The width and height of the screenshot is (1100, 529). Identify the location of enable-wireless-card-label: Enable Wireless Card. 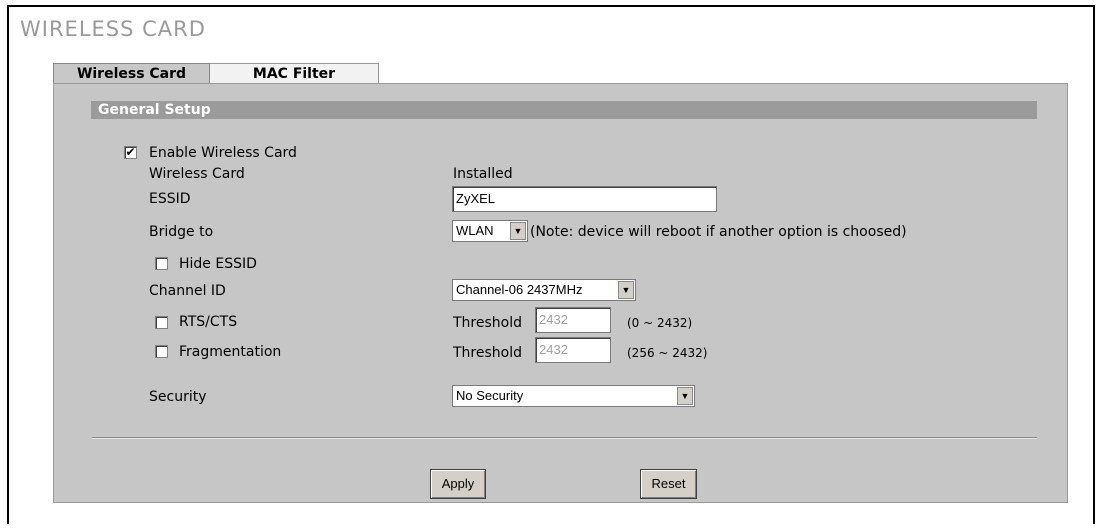
(223, 153).